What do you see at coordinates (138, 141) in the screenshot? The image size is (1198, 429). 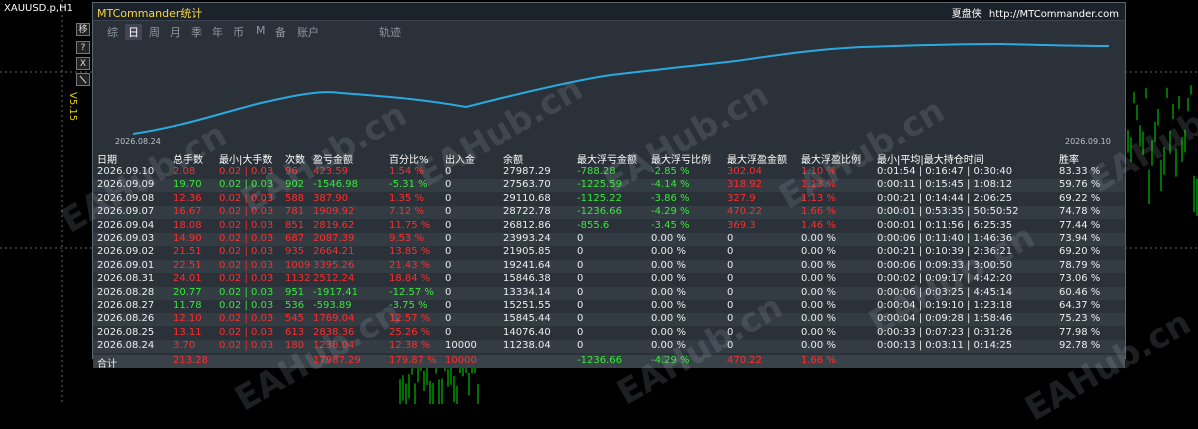 I see `curve-start-date: 2026.08.24` at bounding box center [138, 141].